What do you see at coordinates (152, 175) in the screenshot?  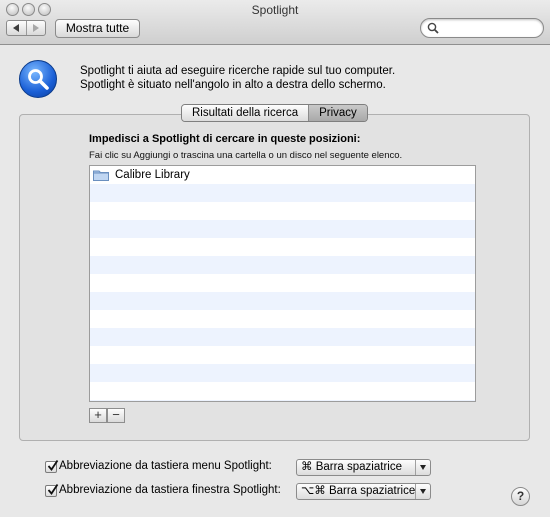 I see `list-item-label: Calibre Library` at bounding box center [152, 175].